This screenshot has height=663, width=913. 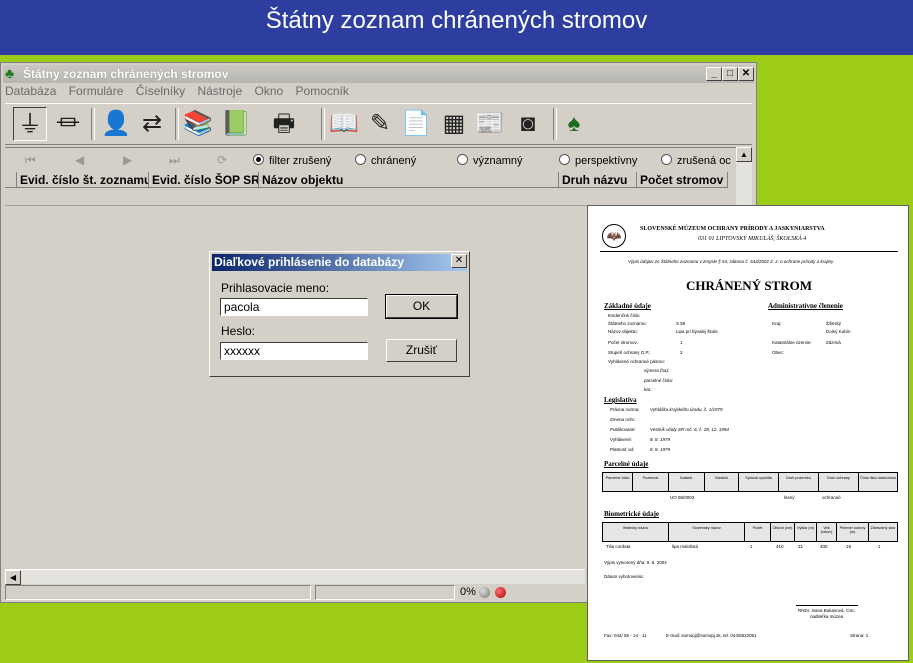 What do you see at coordinates (236, 124) in the screenshot?
I see `book-stack-icon: 📗` at bounding box center [236, 124].